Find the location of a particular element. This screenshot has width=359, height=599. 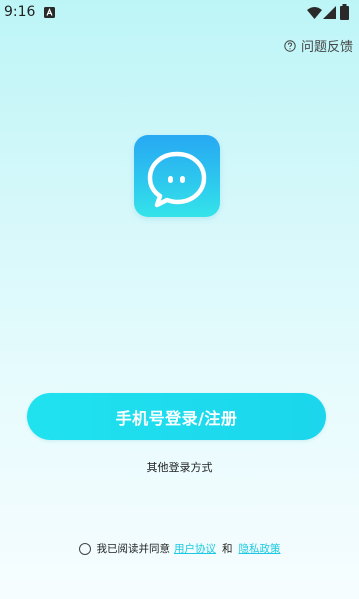

phone-login-label: 手机号登录/注册 is located at coordinates (176, 418).